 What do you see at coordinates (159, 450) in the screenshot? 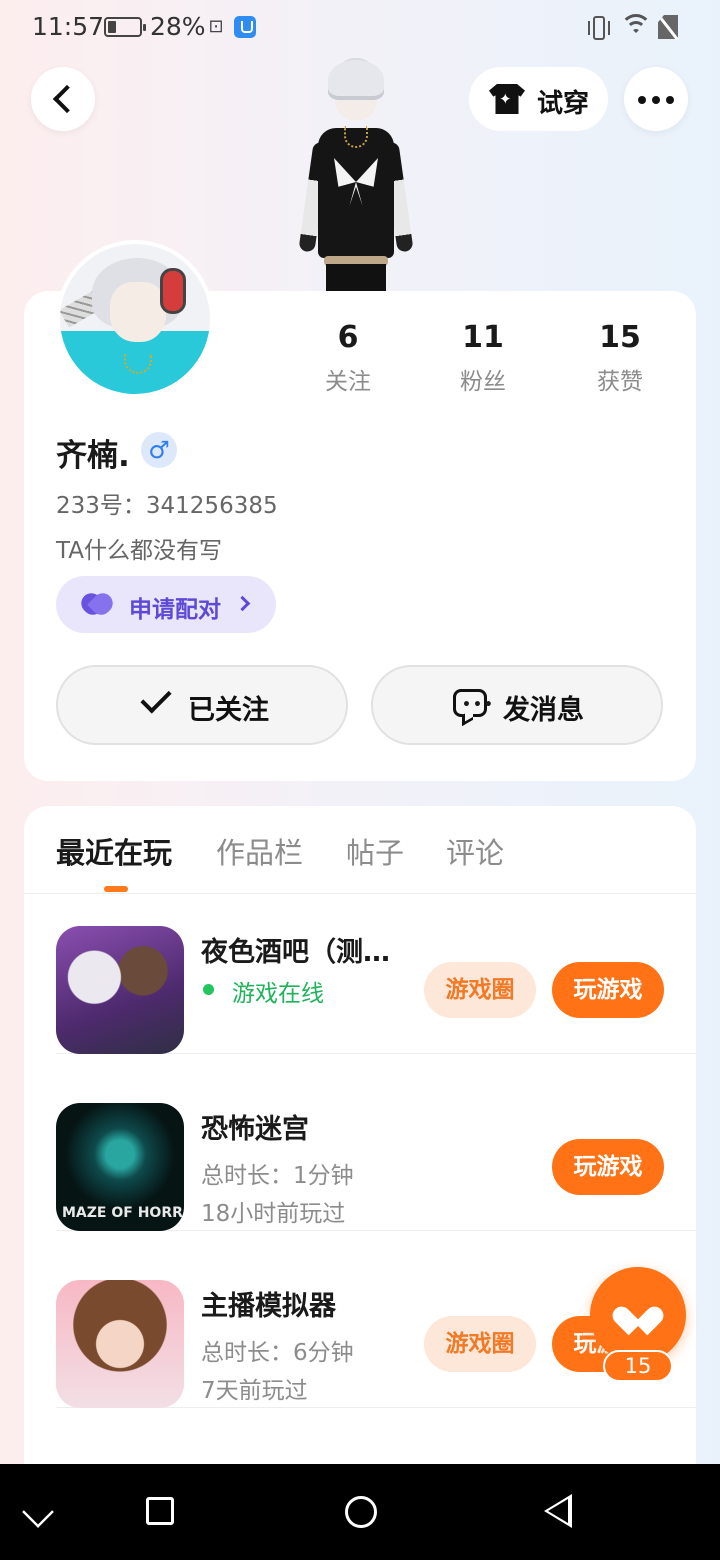
I see `male-gender-icon: ♂` at bounding box center [159, 450].